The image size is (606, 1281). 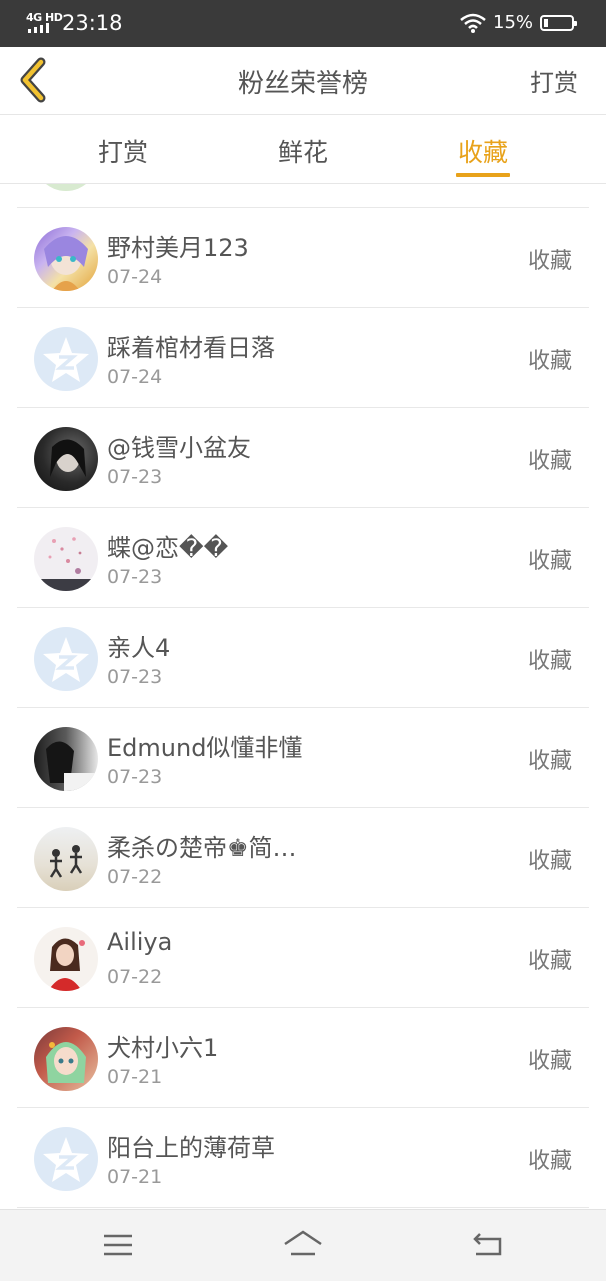 I want to click on user-name: Edmund似懂非懂, so click(x=205, y=748).